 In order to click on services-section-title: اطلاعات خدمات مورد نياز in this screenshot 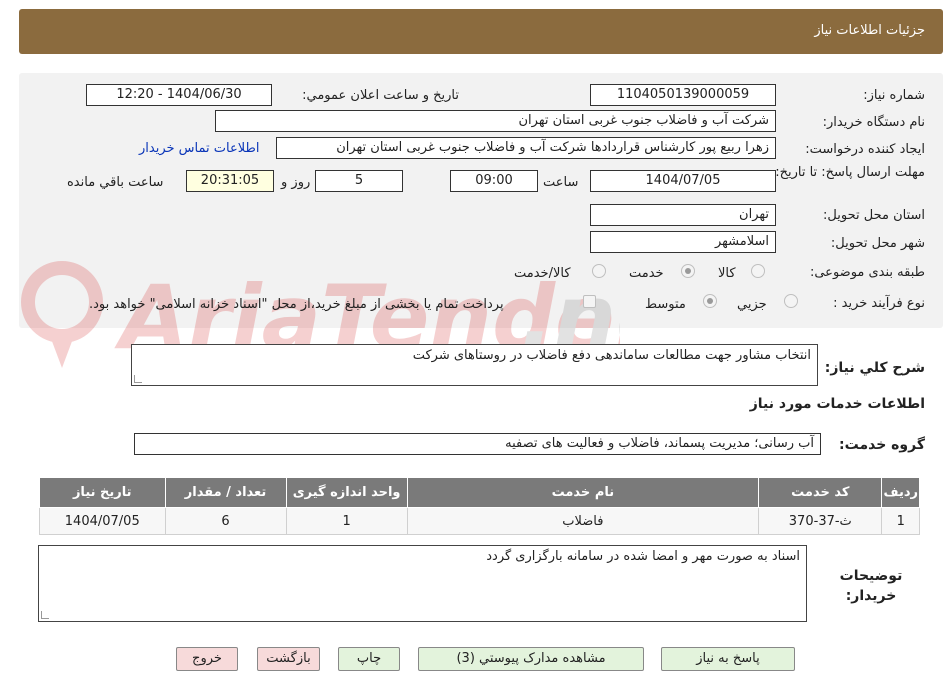, I will do `click(837, 404)`.